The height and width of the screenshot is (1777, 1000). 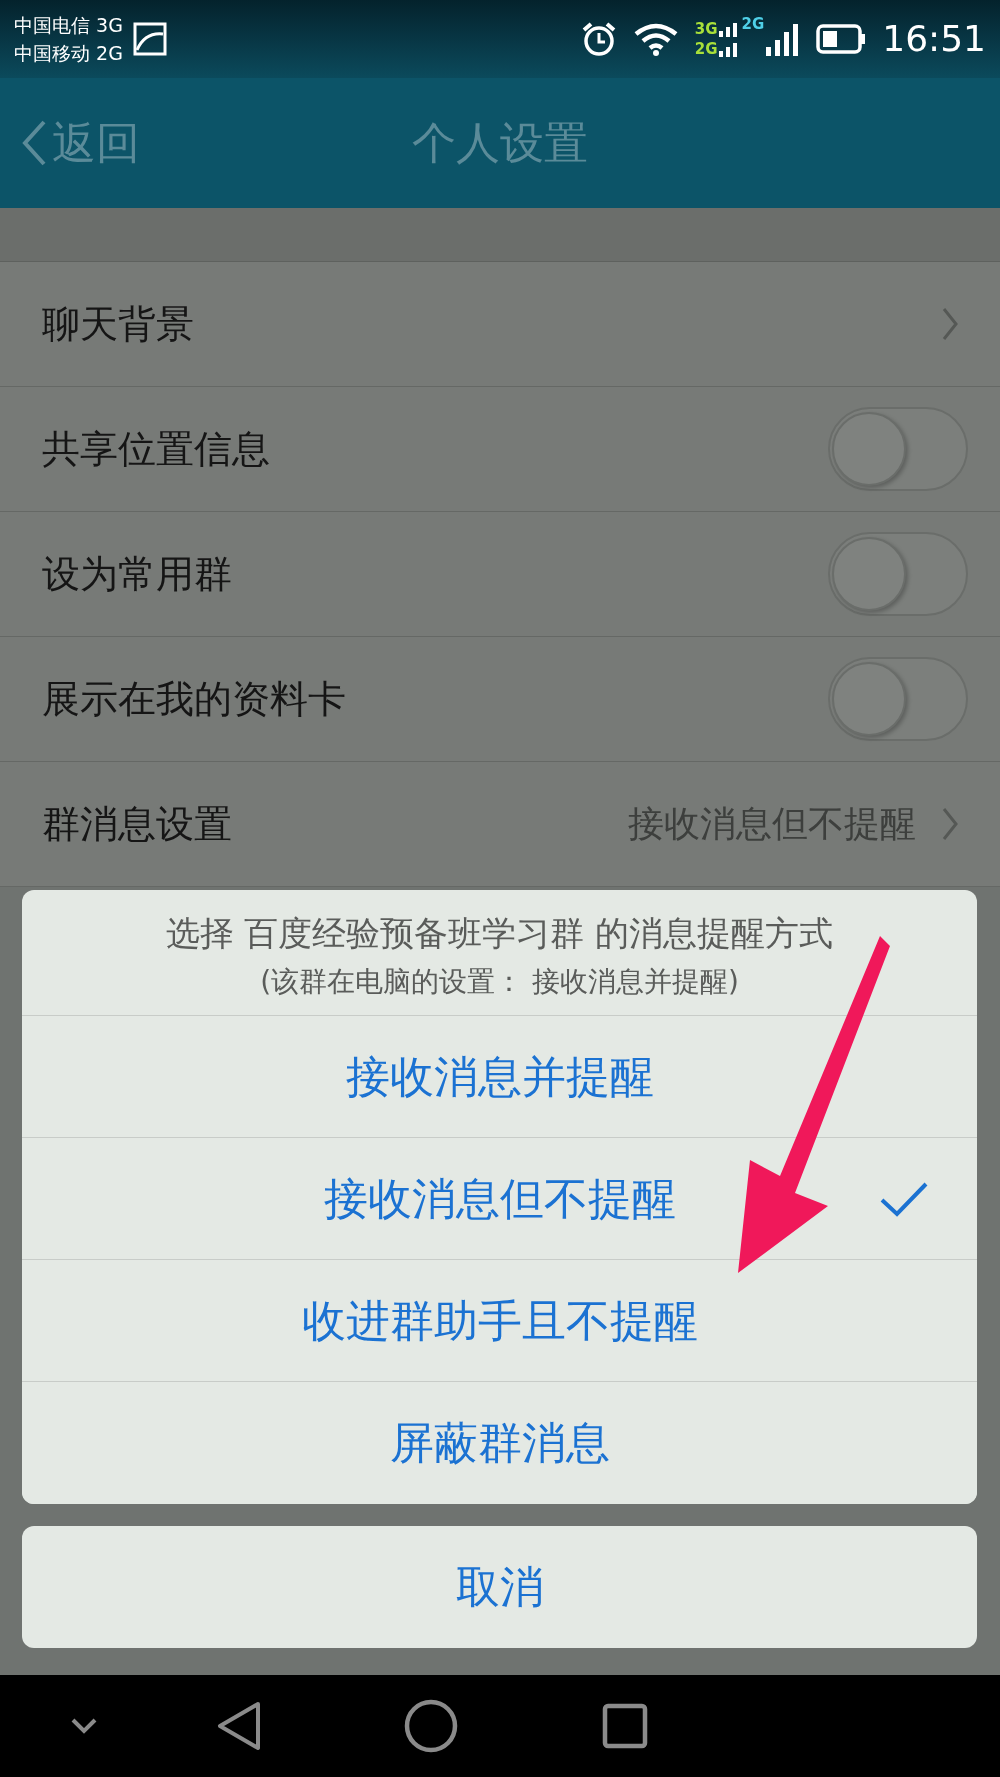 What do you see at coordinates (239, 1726) in the screenshot?
I see `back-triangle-icon` at bounding box center [239, 1726].